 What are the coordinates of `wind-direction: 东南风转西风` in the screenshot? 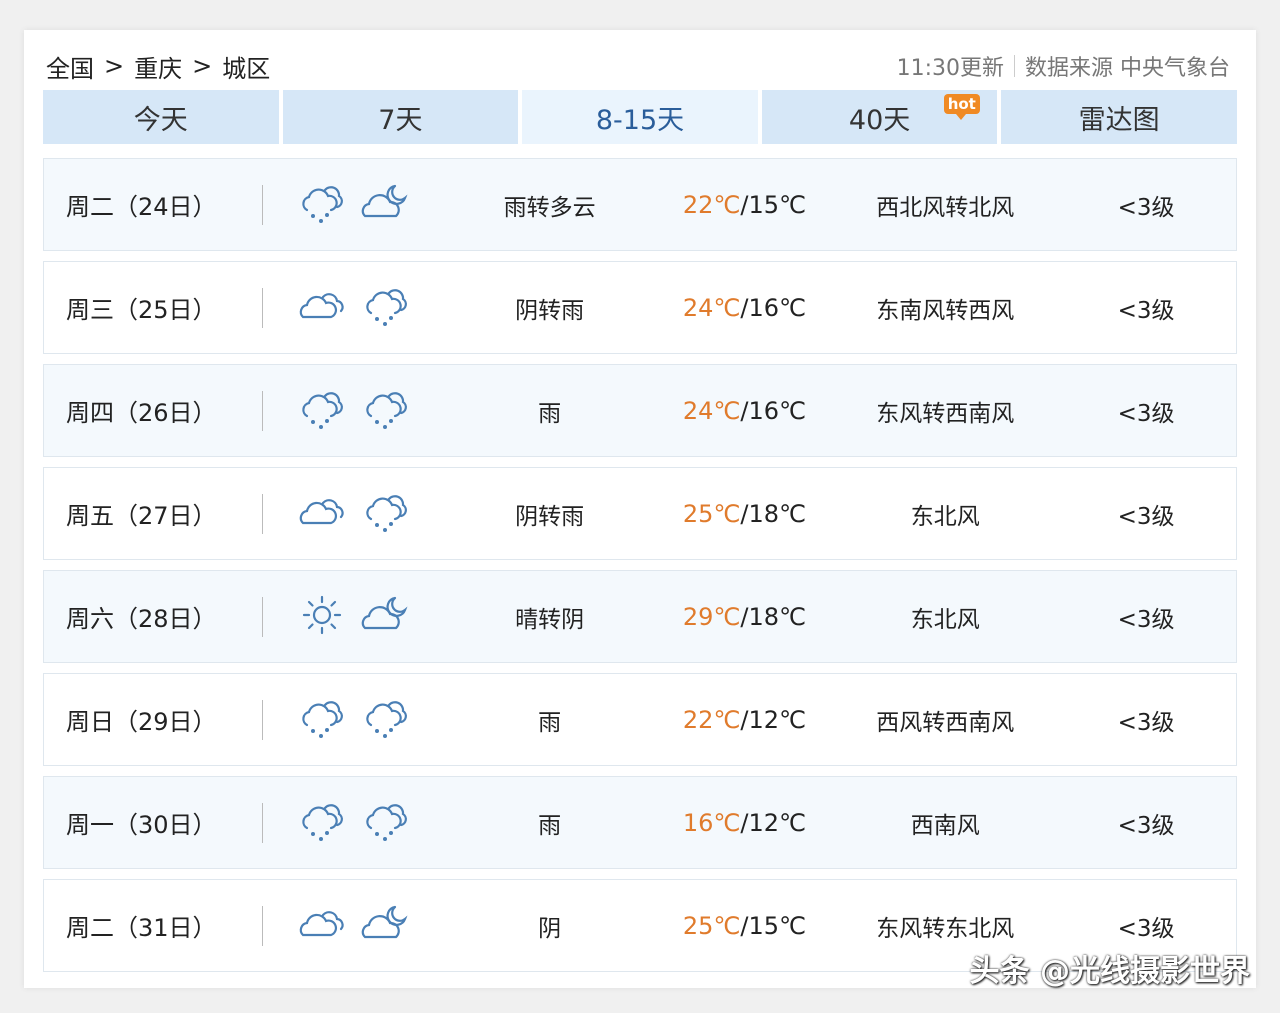 It's located at (945, 310).